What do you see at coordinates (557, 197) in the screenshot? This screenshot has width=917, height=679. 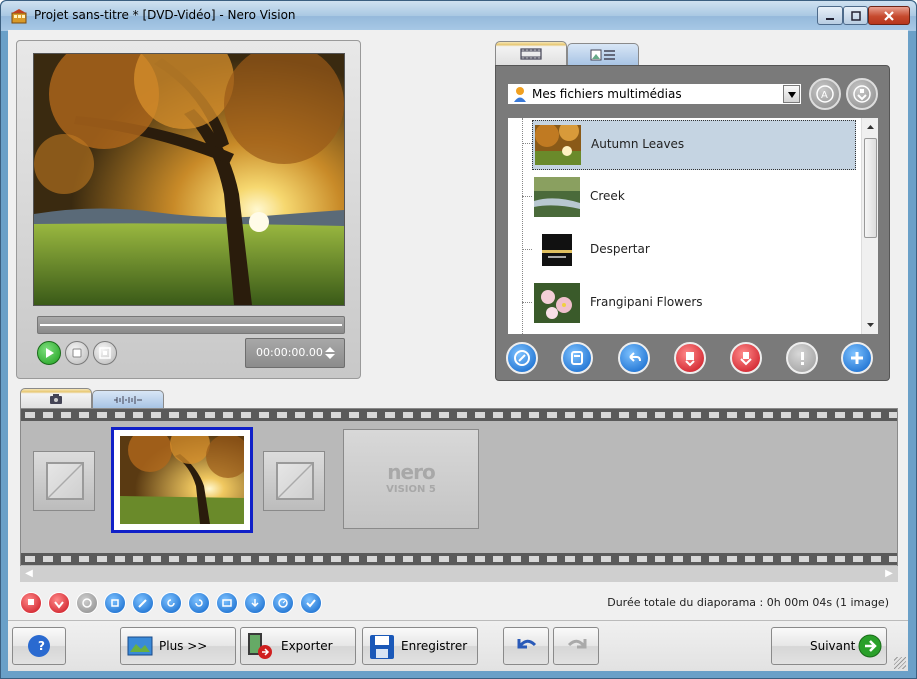 I see `creek-thumbnail` at bounding box center [557, 197].